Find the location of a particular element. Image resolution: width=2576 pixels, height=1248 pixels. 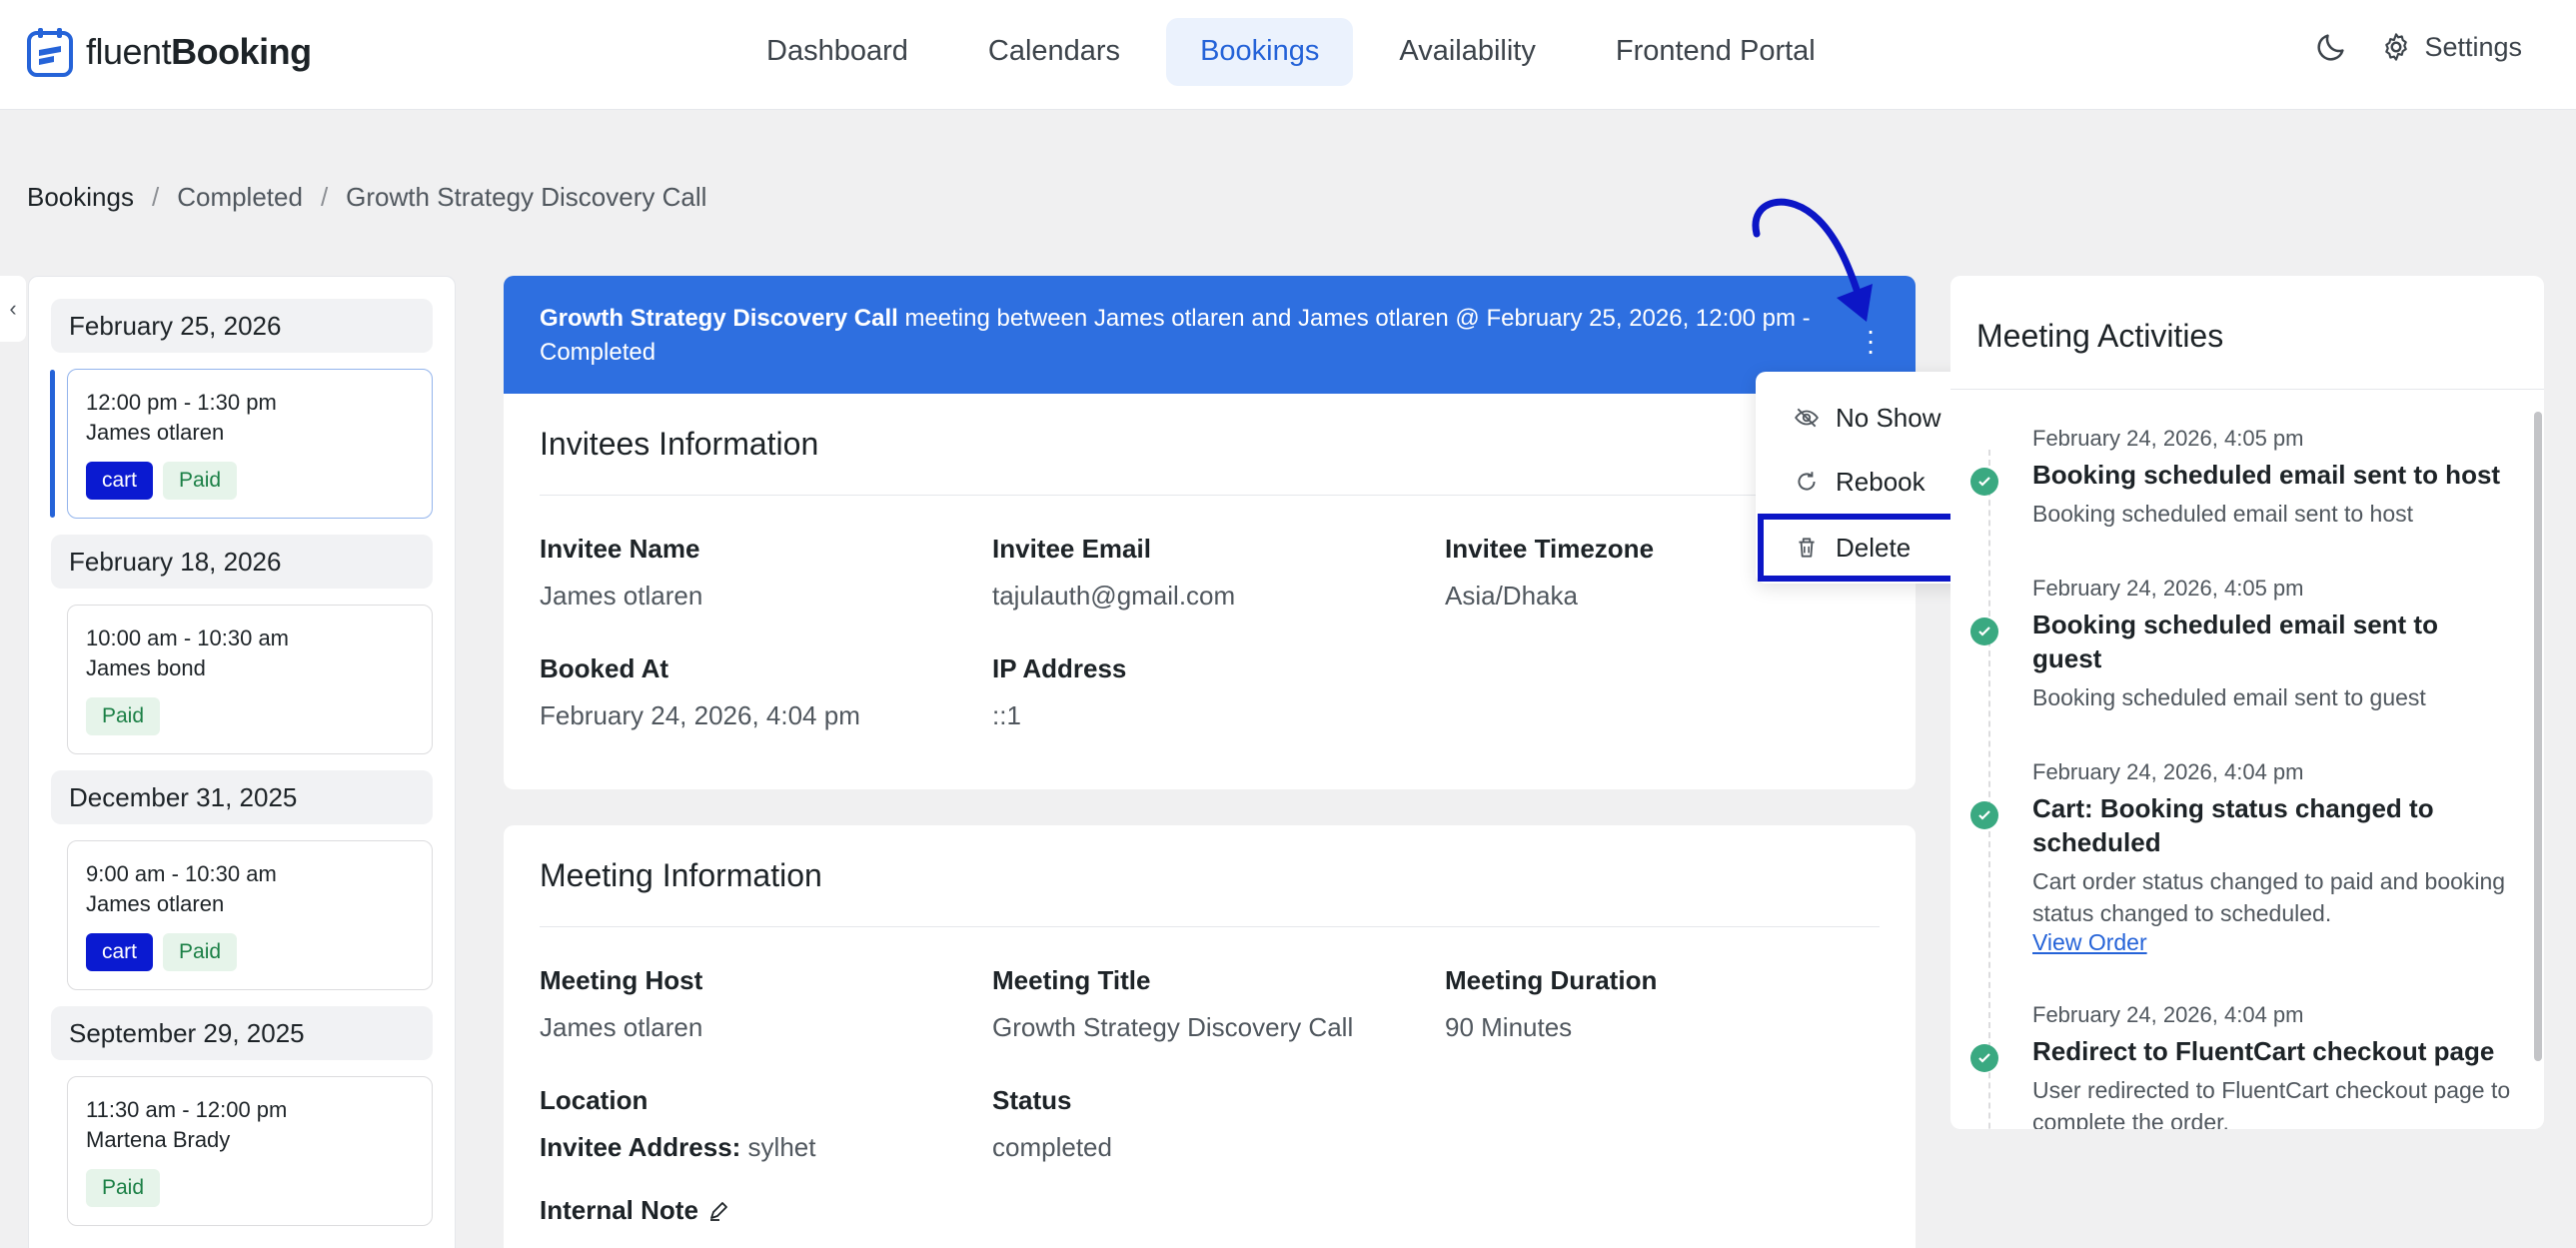

logo-text: fluentBooking is located at coordinates (199, 52).